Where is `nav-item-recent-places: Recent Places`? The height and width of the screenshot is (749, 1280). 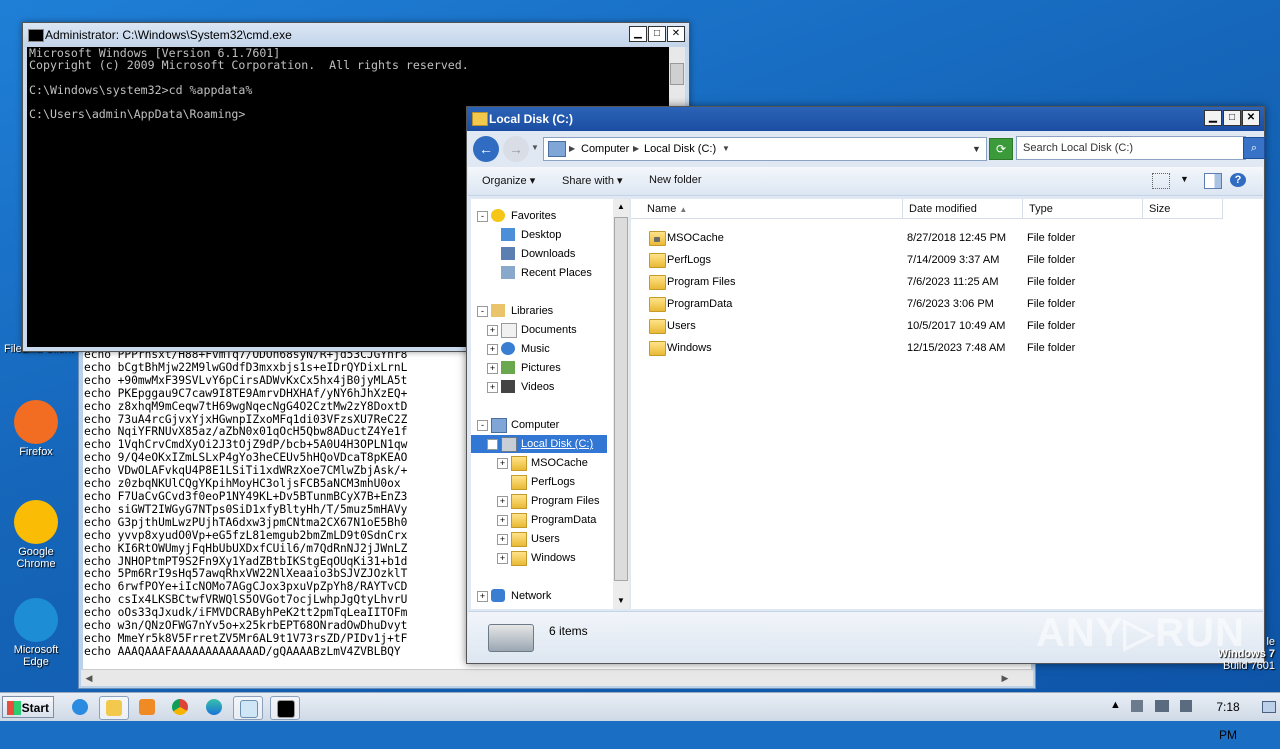 nav-item-recent-places: Recent Places is located at coordinates (541, 273).